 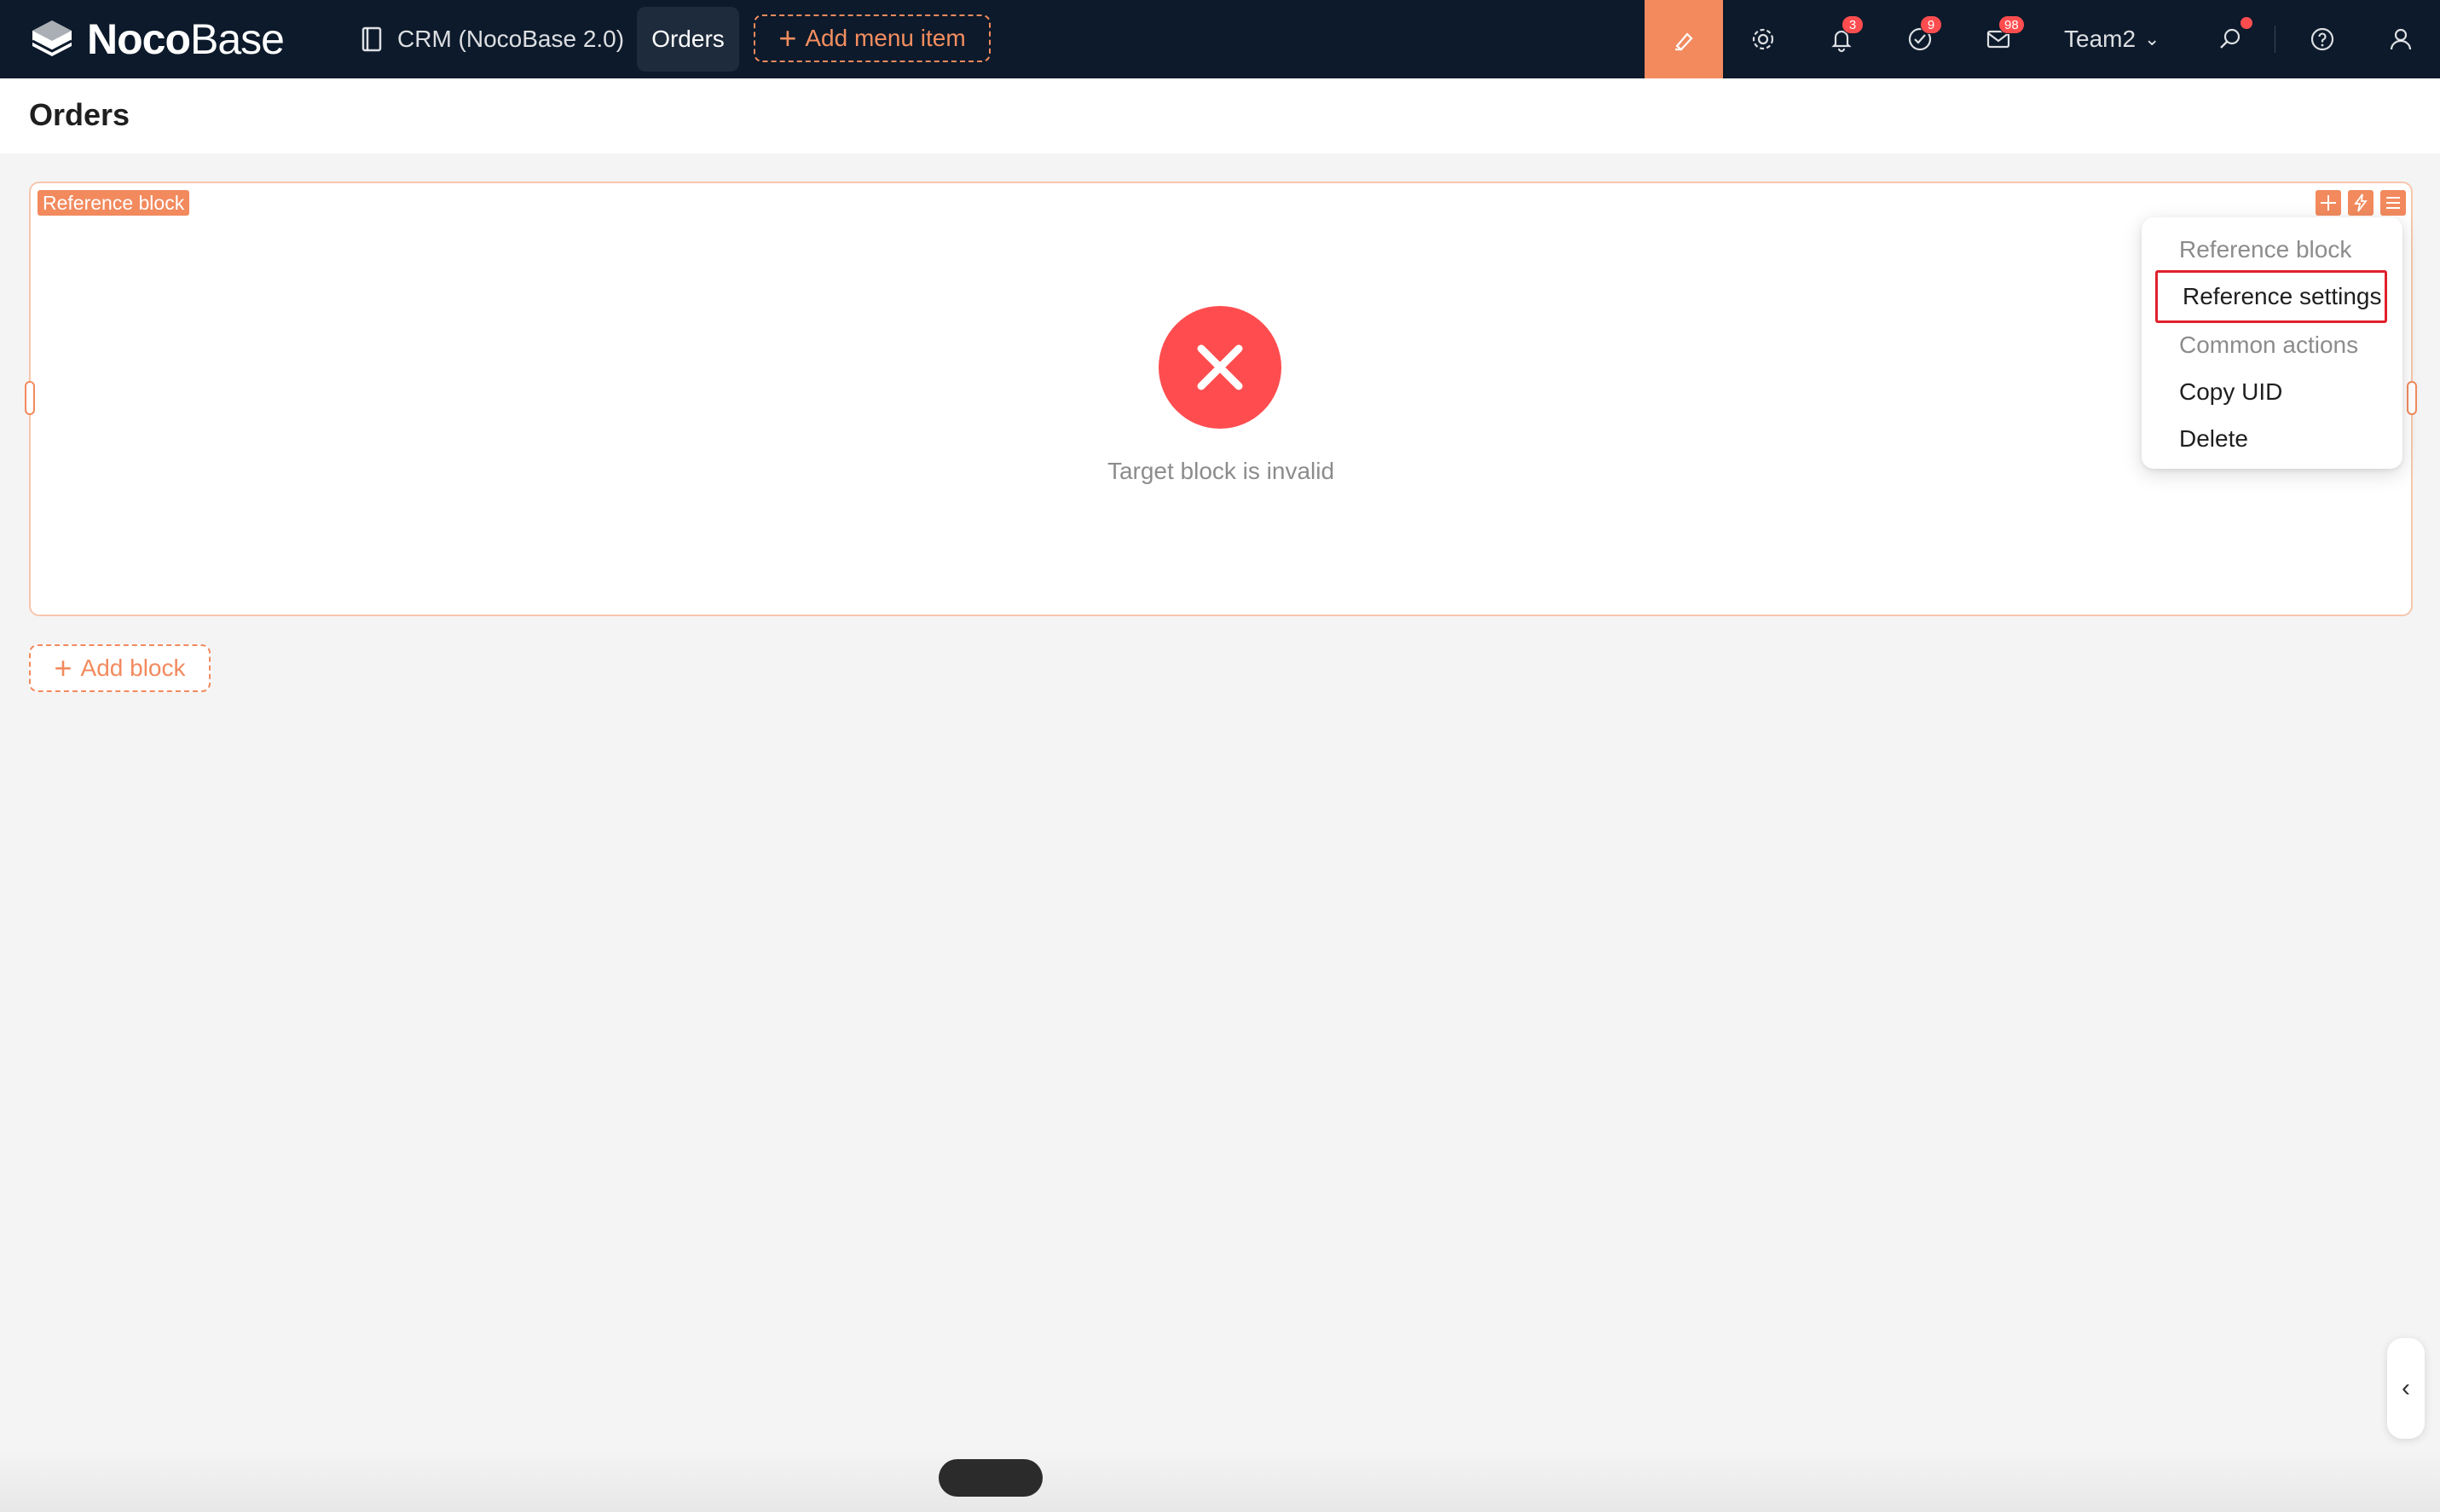 What do you see at coordinates (2100, 39) in the screenshot?
I see `team-label: Team2` at bounding box center [2100, 39].